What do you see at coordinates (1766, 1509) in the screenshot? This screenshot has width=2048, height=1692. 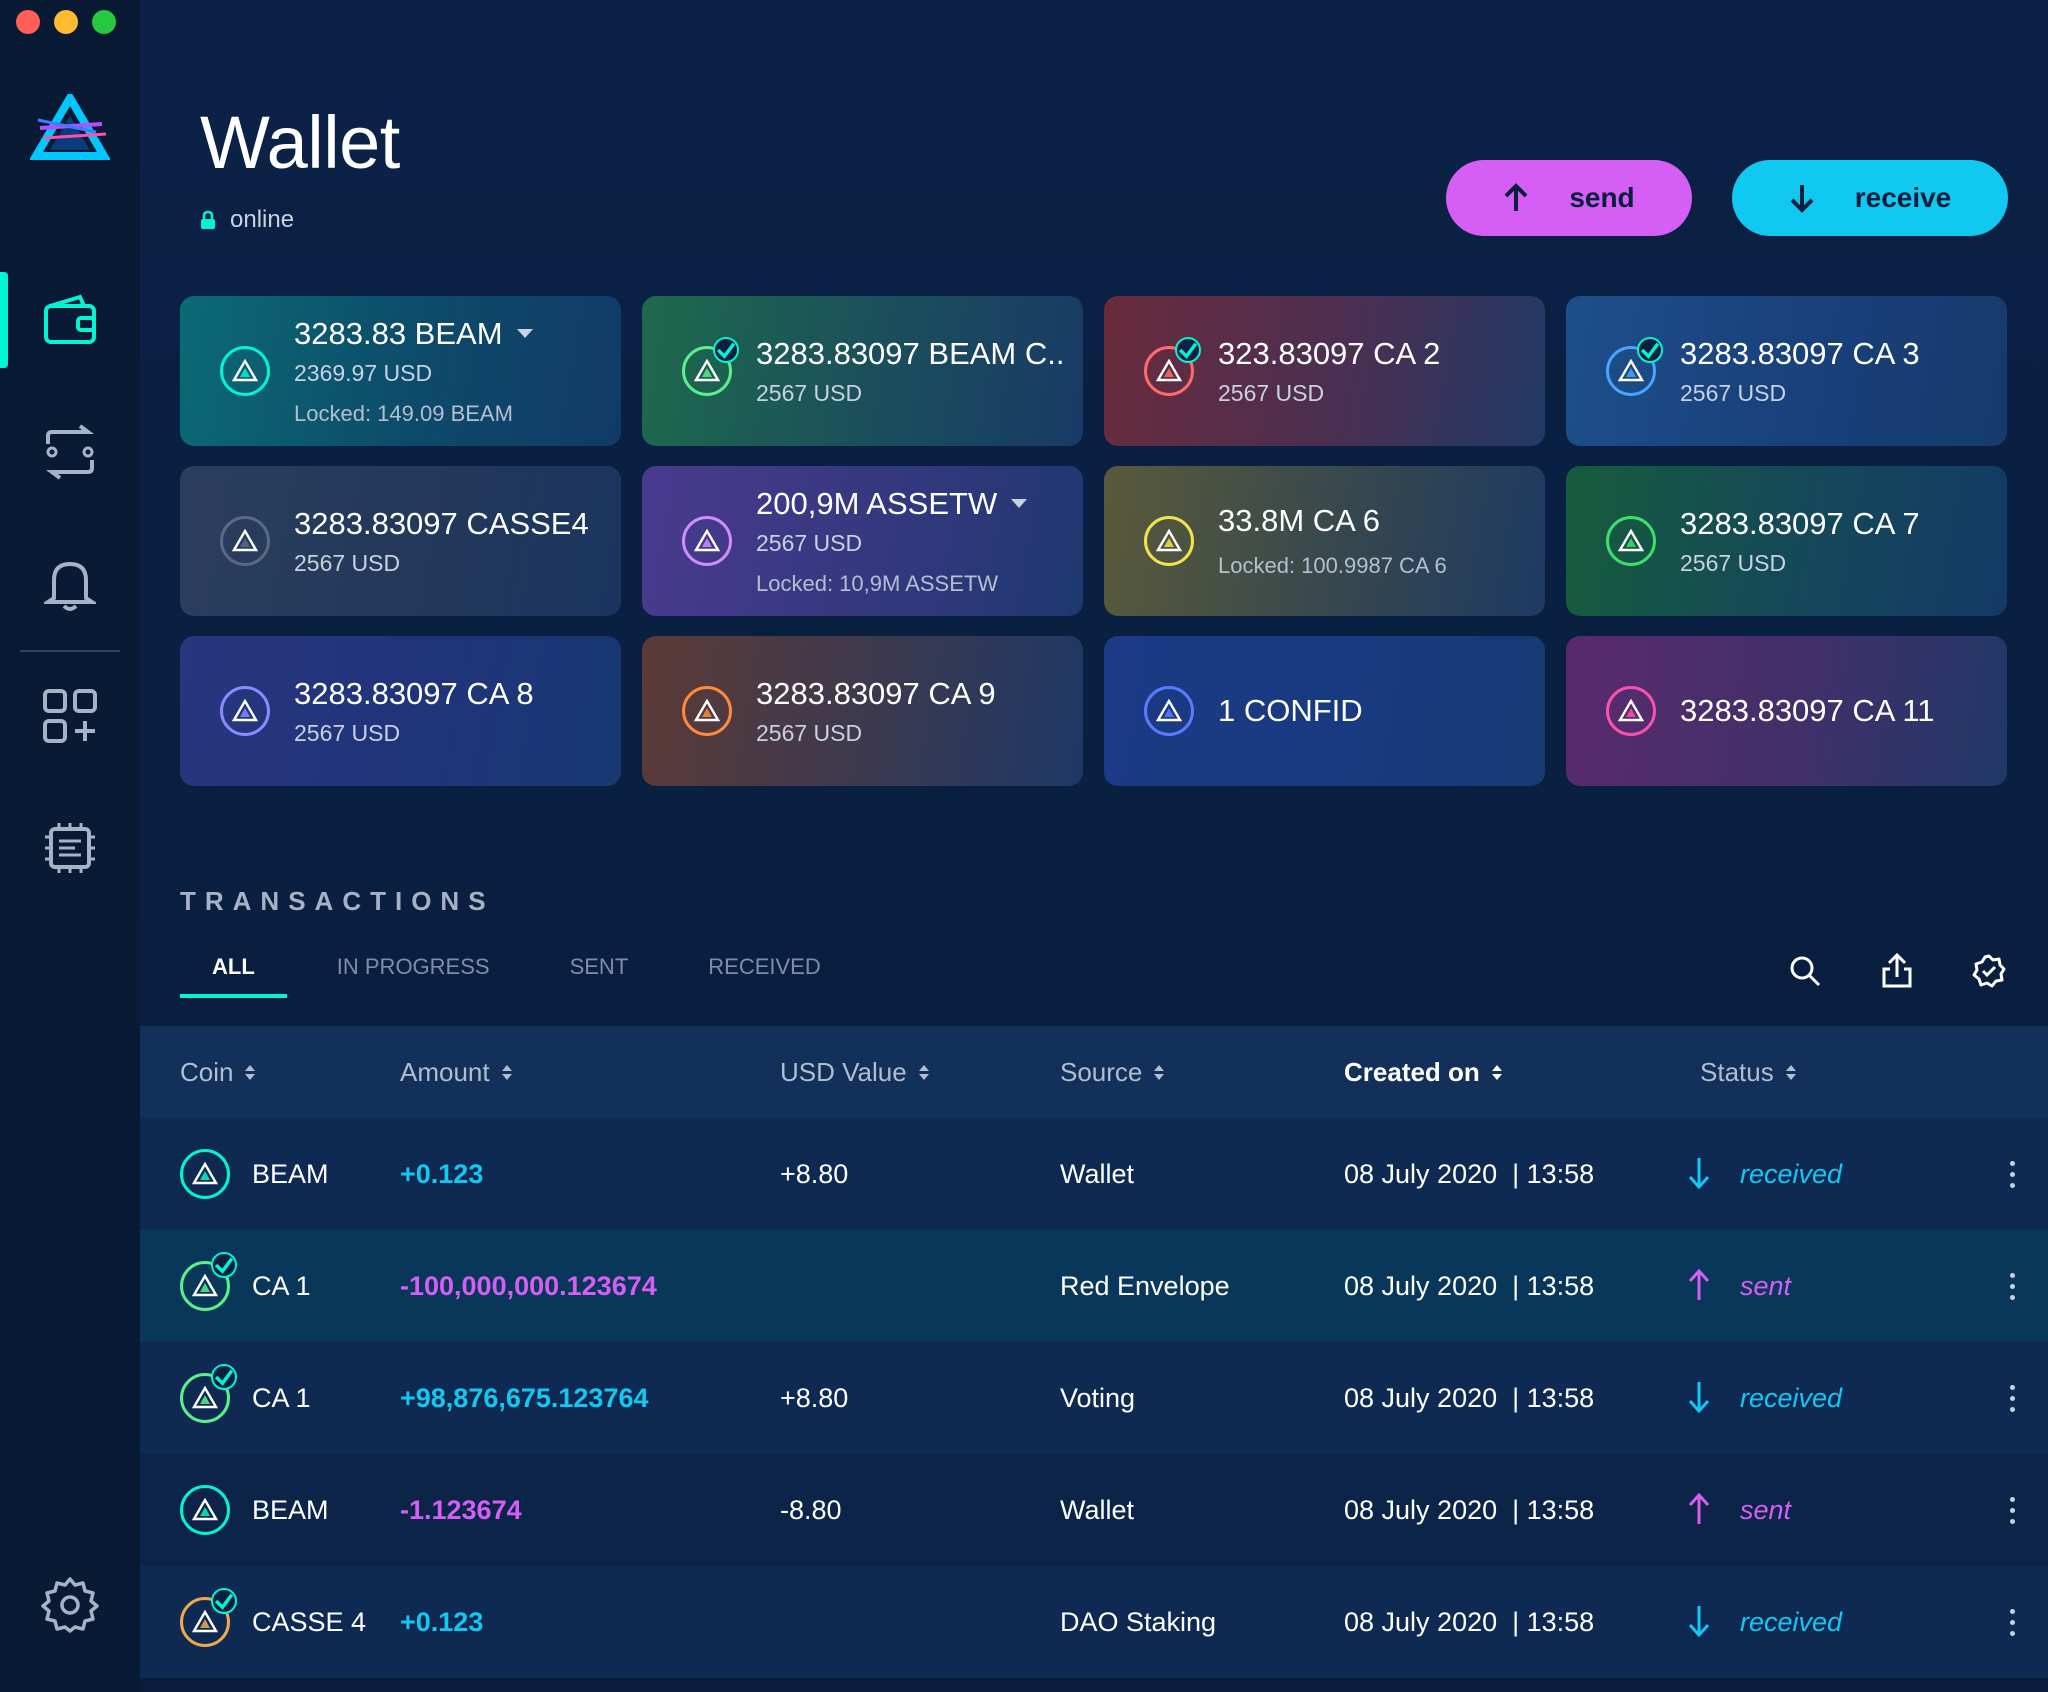 I see `tx-status: sent` at bounding box center [1766, 1509].